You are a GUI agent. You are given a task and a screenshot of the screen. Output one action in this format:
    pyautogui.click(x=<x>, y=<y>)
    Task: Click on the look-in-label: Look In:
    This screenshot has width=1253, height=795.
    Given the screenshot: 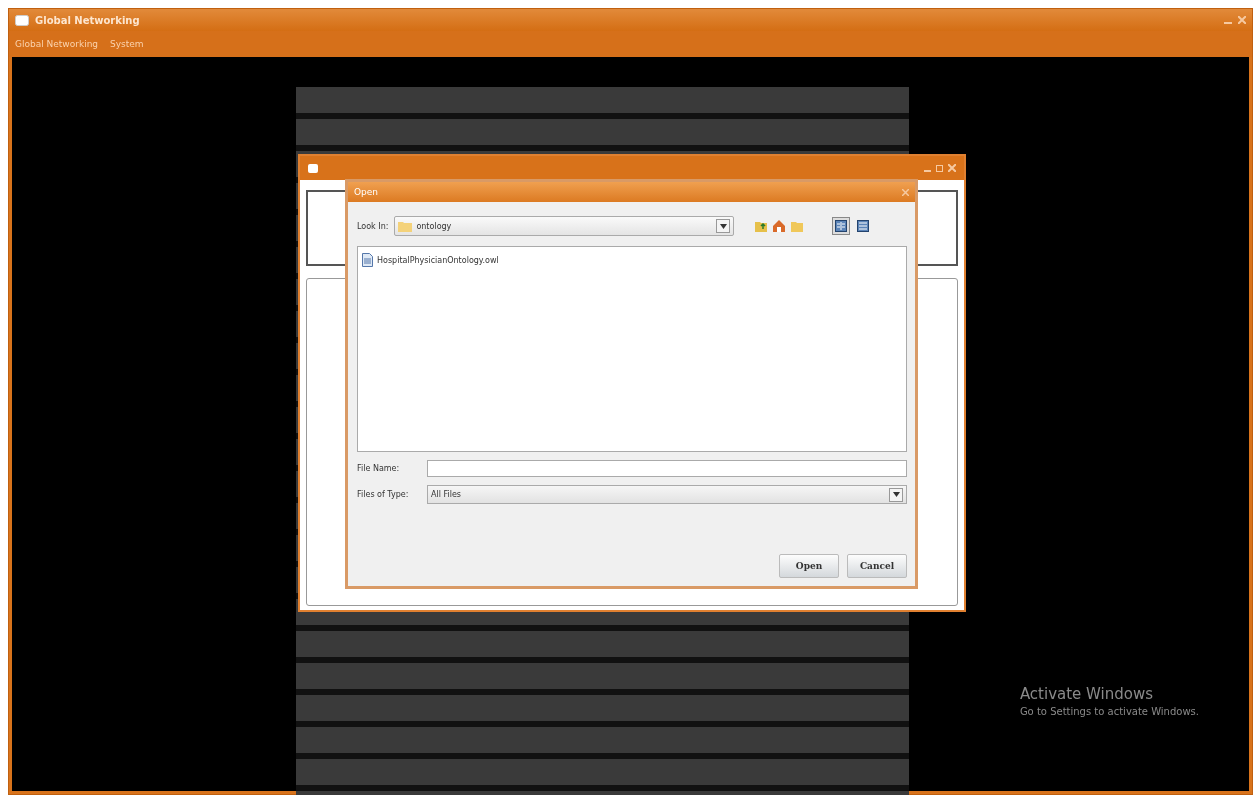 What is the action you would take?
    pyautogui.click(x=373, y=226)
    